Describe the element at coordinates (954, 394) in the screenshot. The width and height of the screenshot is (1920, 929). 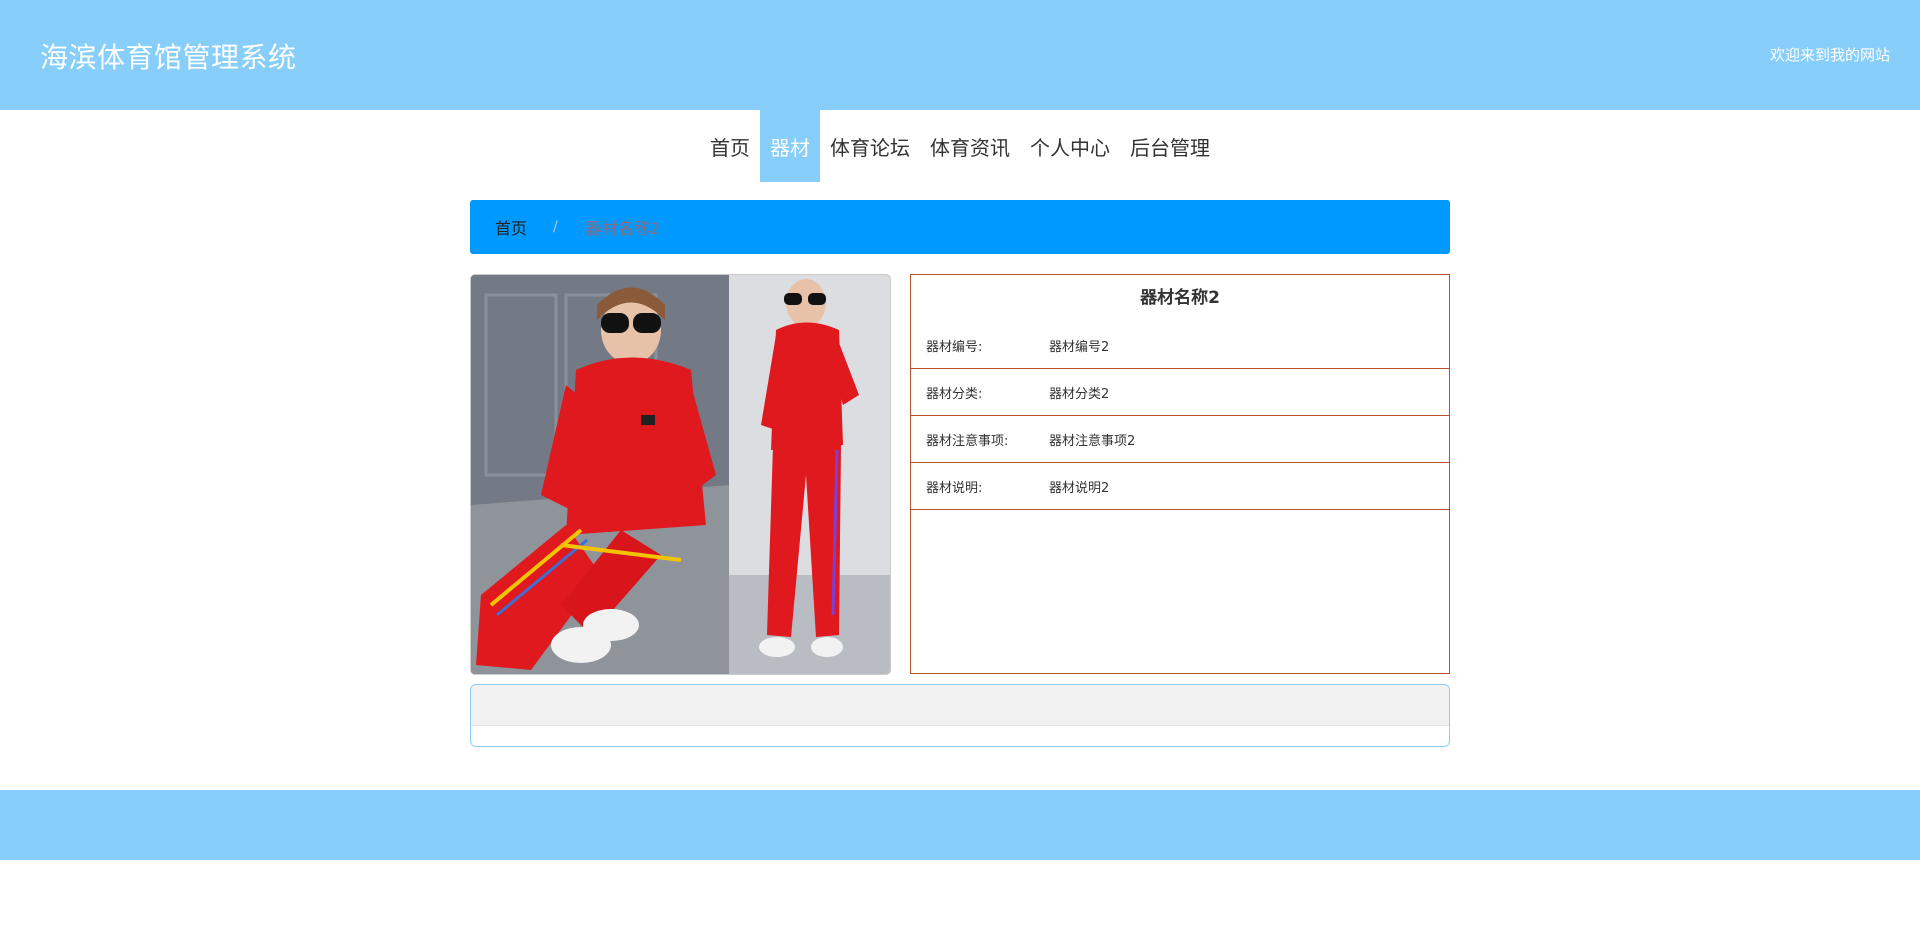
I see `info-label: 器材分类:` at that location.